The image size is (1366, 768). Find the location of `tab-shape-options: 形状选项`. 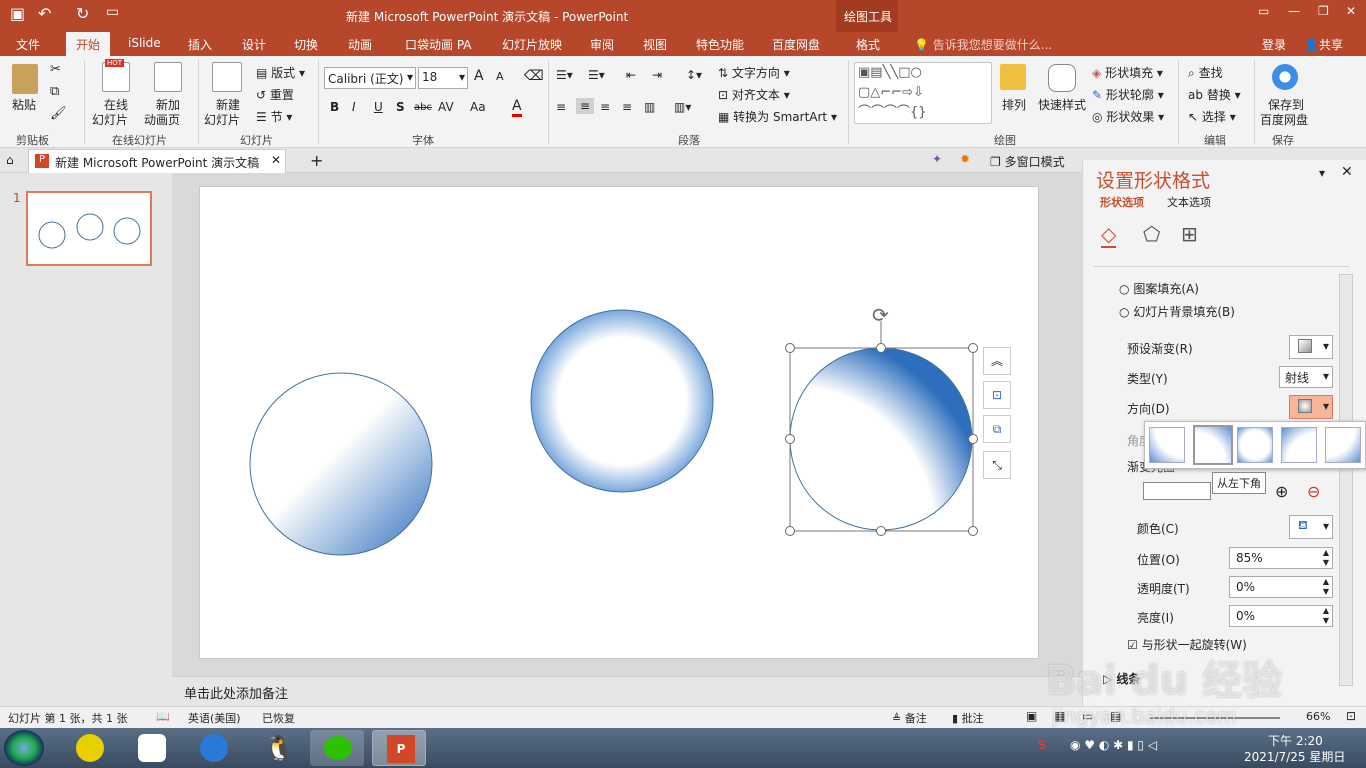

tab-shape-options: 形状选项 is located at coordinates (1122, 202).